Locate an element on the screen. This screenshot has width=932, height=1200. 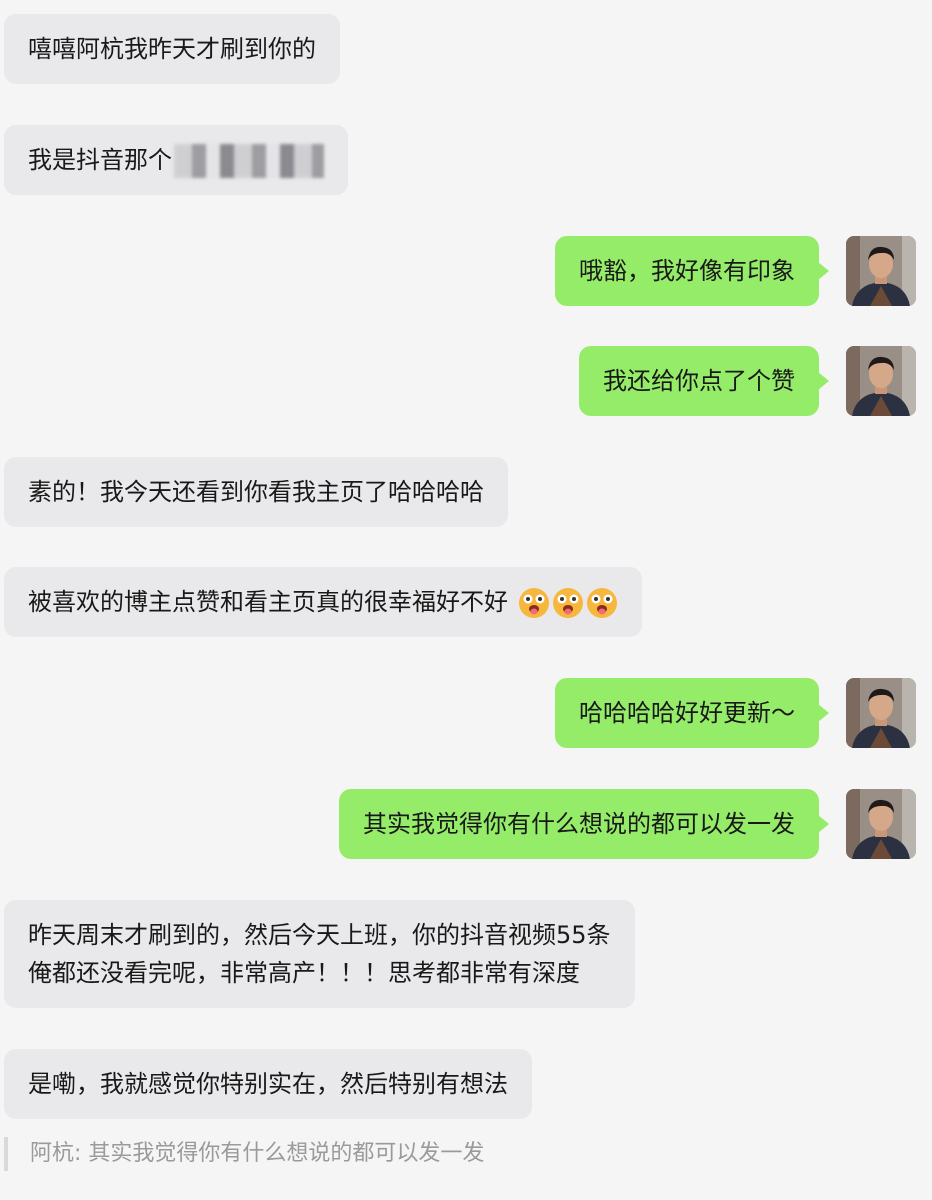
quote-text: 阿杭: 其实我觉得你有什么想说的都可以发一发 is located at coordinates (257, 1153).